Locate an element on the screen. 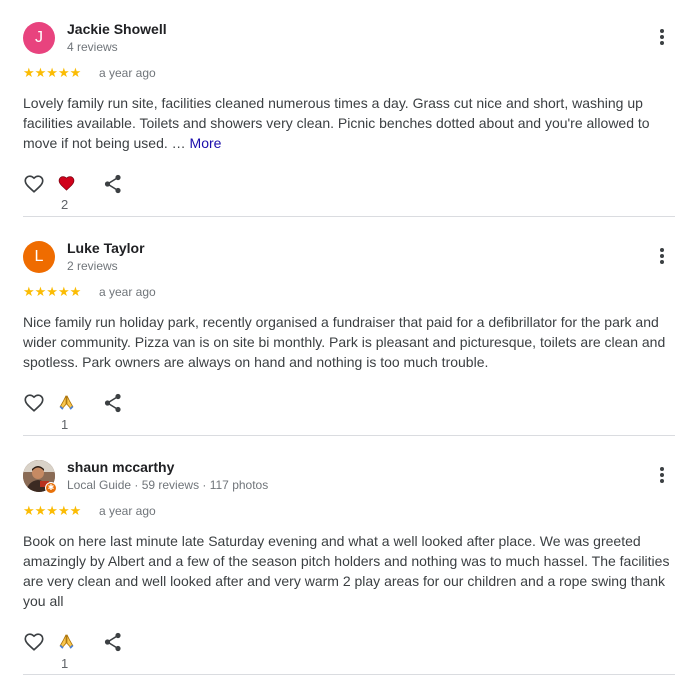 Image resolution: width=693 pixels, height=679 pixels. reviewer-meta: 2 reviews is located at coordinates (92, 266).